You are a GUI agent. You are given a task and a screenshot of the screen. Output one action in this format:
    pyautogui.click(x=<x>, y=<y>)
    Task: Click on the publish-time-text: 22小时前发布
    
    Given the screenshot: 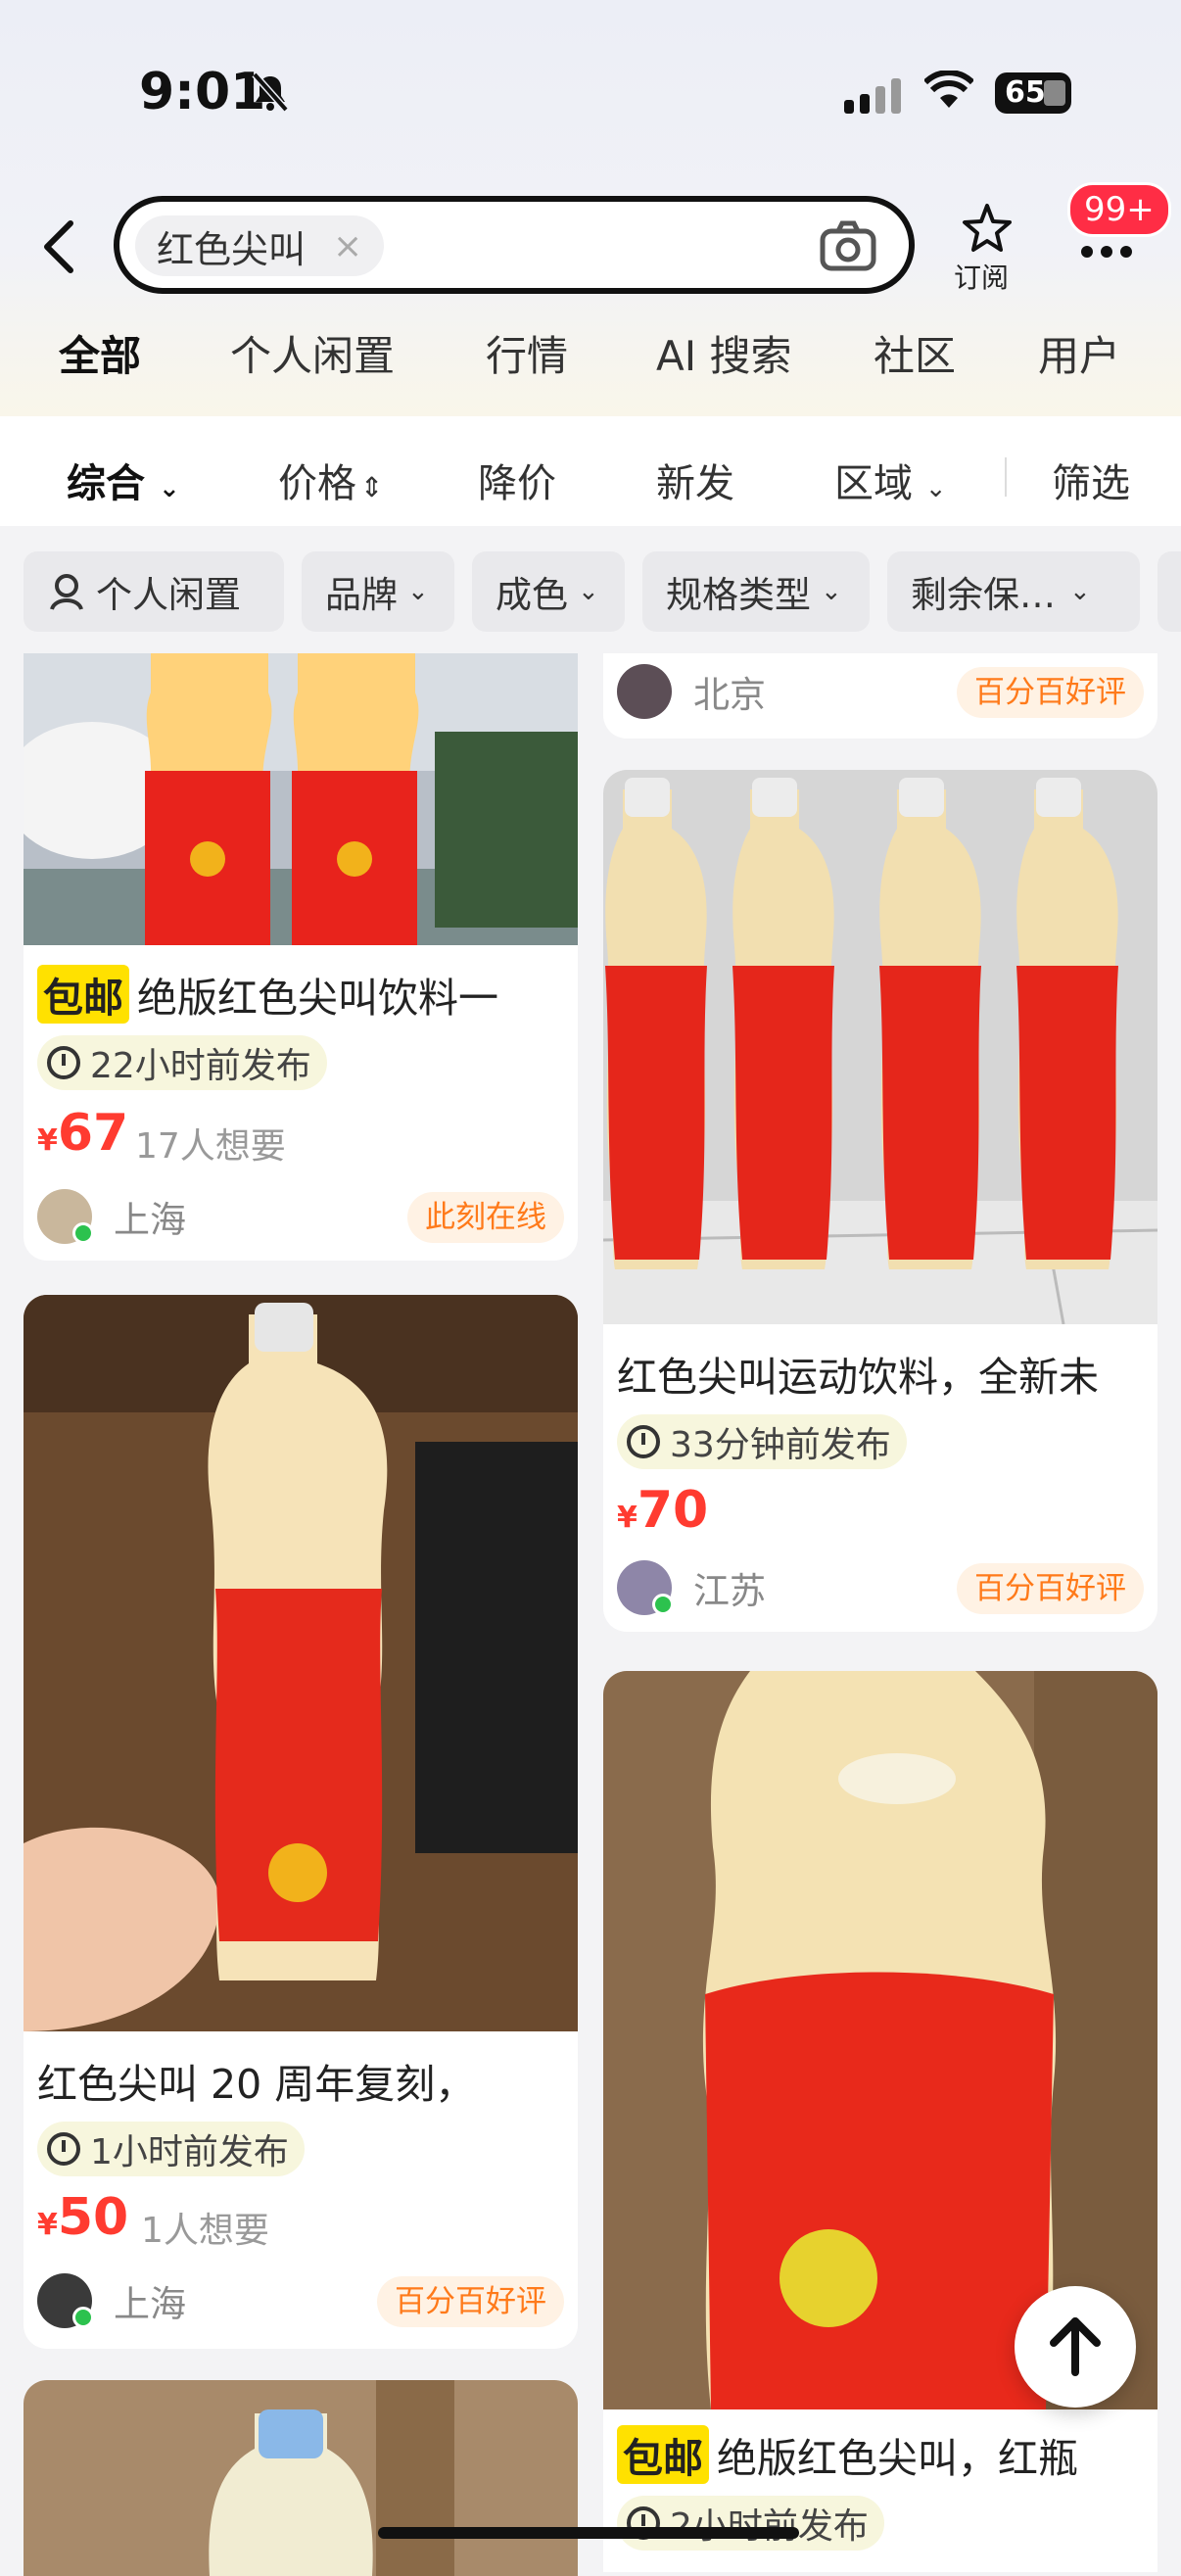 What is the action you would take?
    pyautogui.click(x=201, y=1066)
    